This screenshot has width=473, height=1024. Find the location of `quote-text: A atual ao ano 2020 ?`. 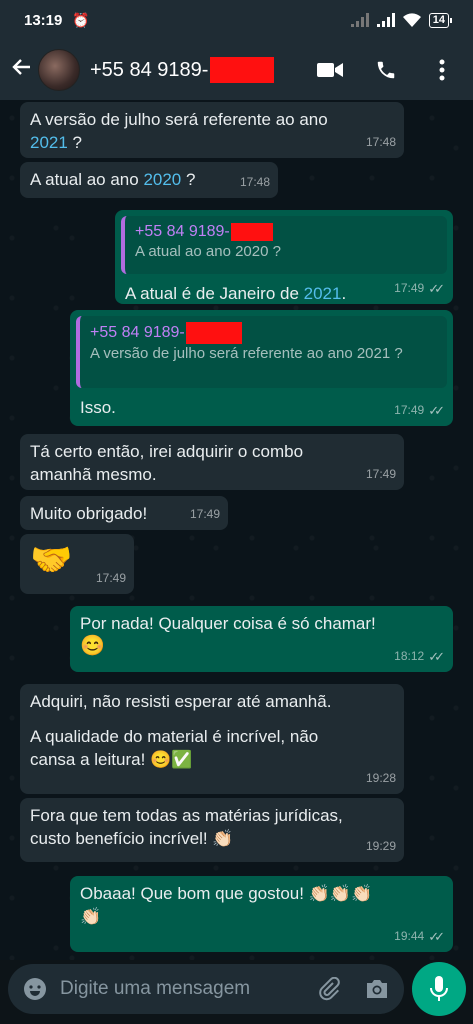

quote-text: A atual ao ano 2020 ? is located at coordinates (208, 251).